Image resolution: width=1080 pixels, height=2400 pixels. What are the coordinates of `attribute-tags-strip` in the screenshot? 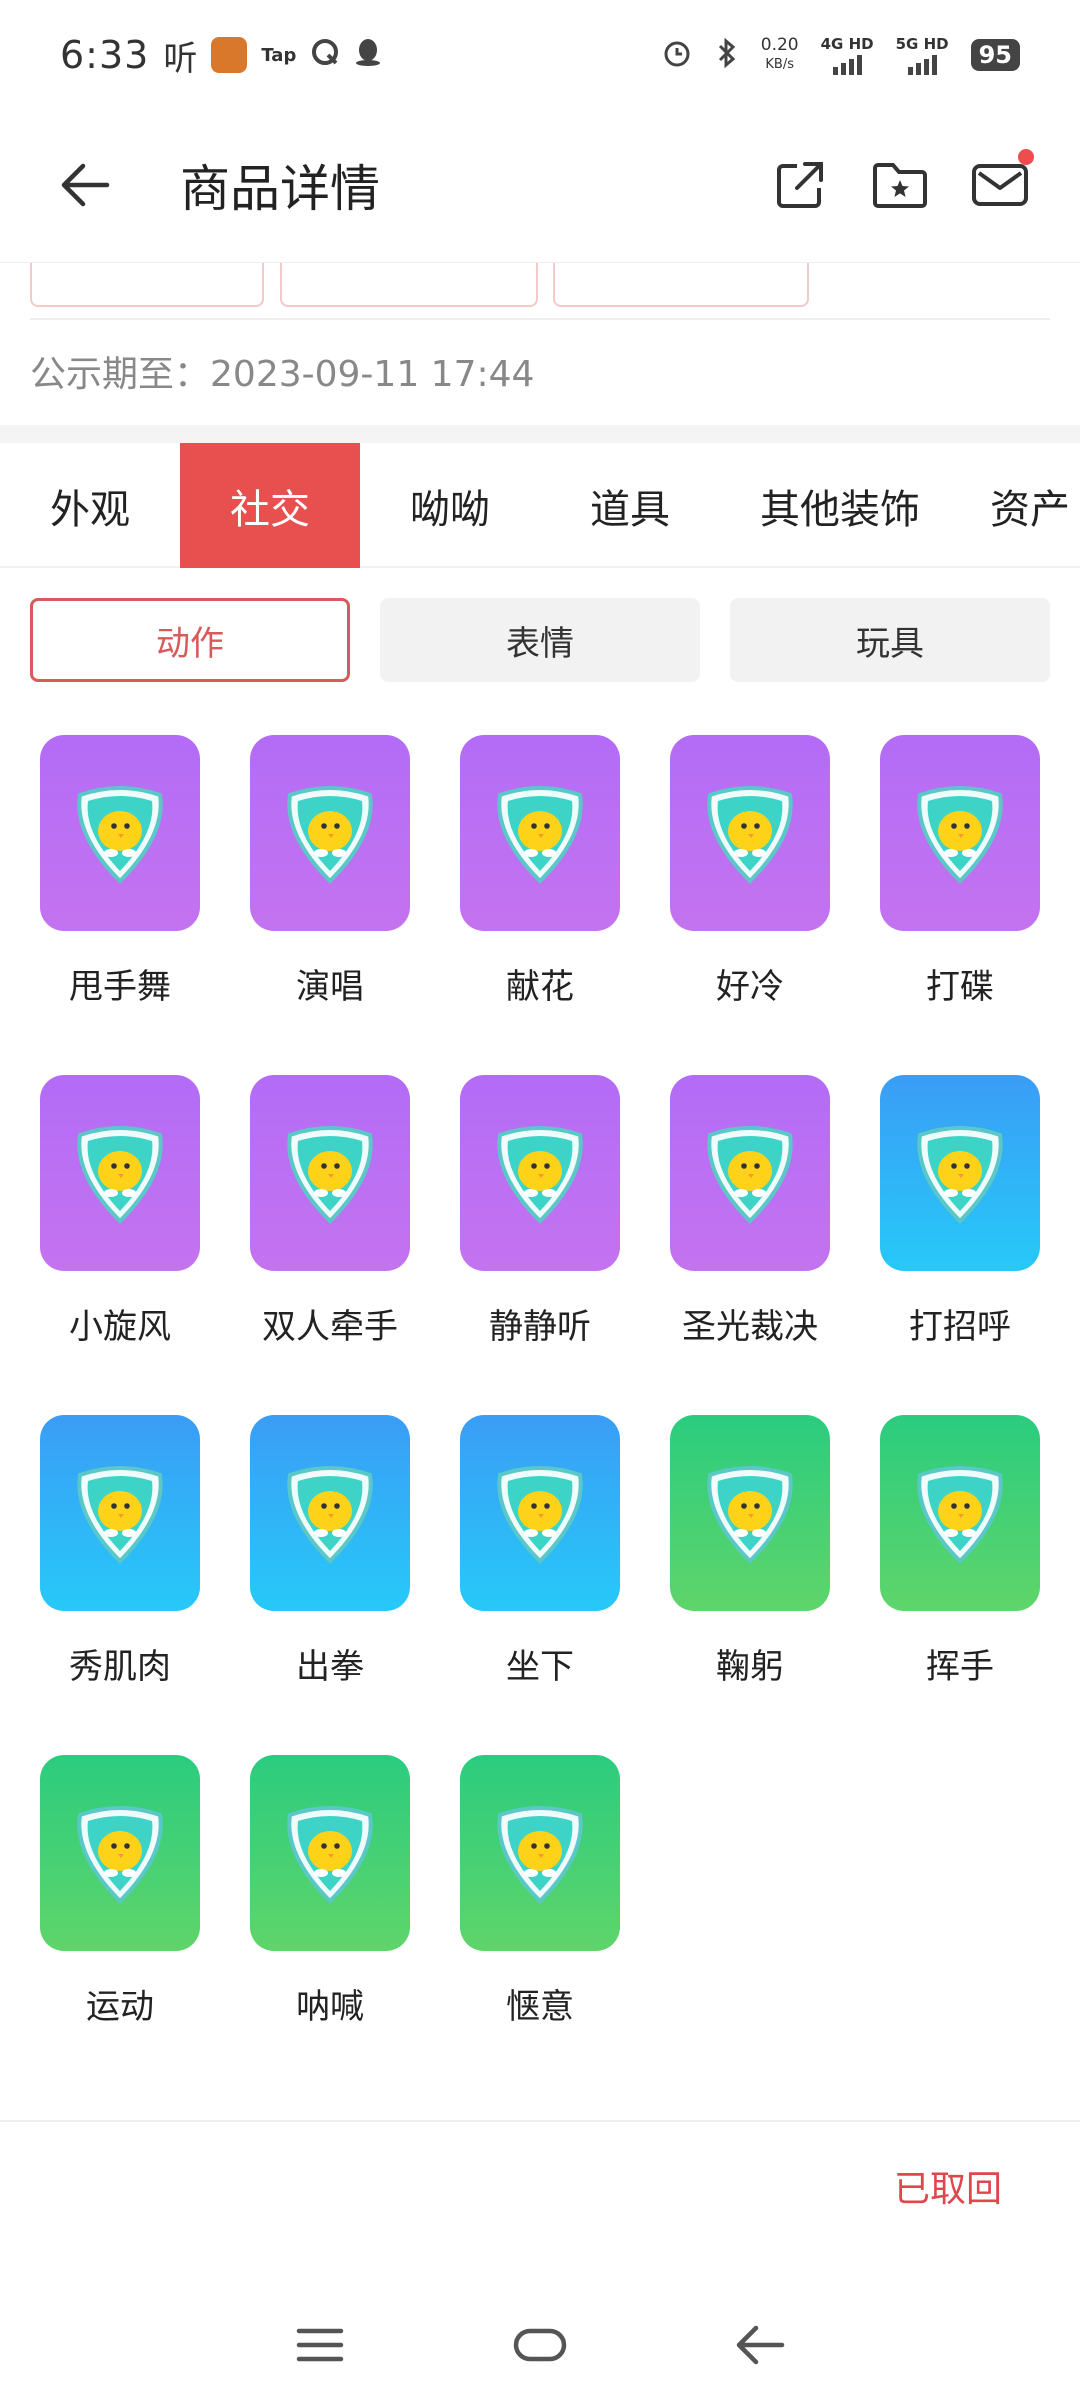 It's located at (540, 290).